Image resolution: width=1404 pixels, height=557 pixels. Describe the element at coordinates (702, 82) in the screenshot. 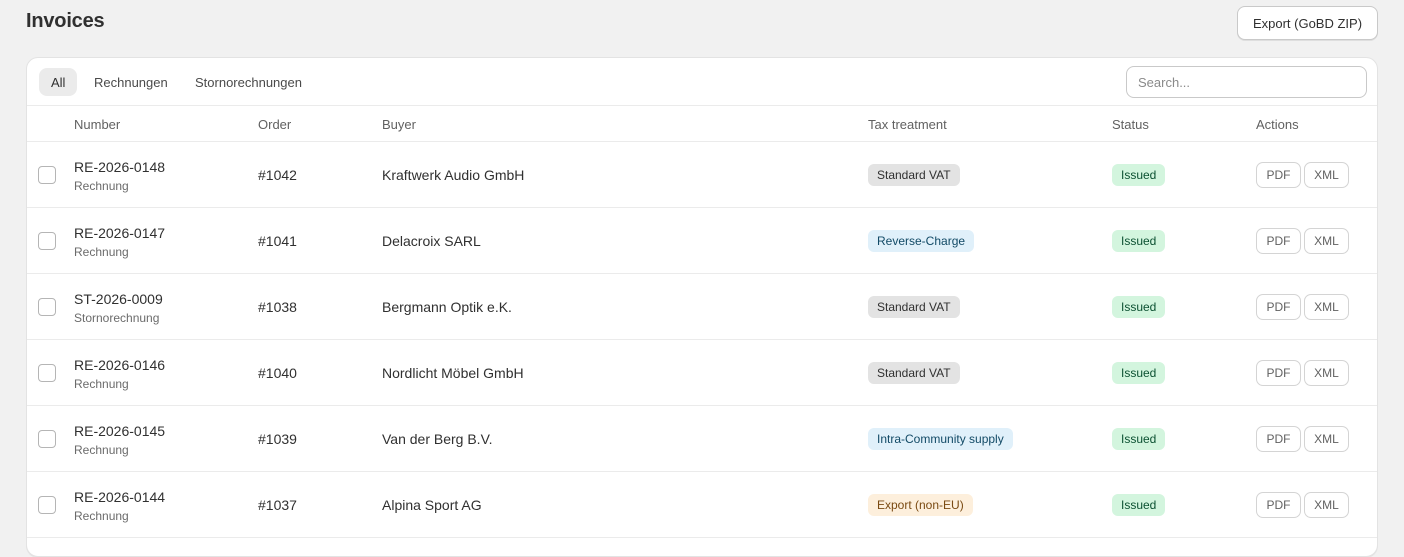

I see `filter-tabs-bar: All Rechnungen Stornorechnungen` at that location.